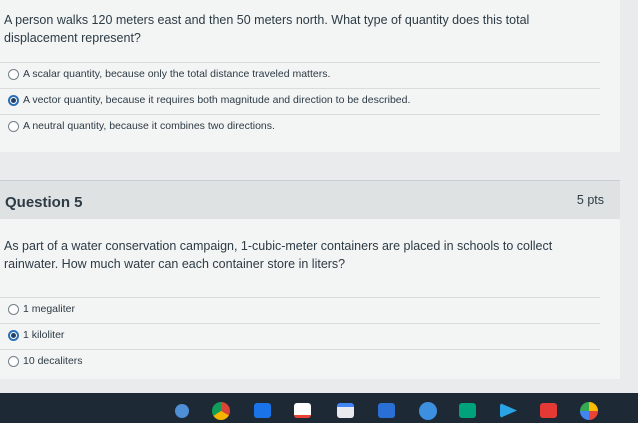 Image resolution: width=638 pixels, height=423 pixels. What do you see at coordinates (300, 362) in the screenshot?
I see `q5-answer-3: 10 decaliters` at bounding box center [300, 362].